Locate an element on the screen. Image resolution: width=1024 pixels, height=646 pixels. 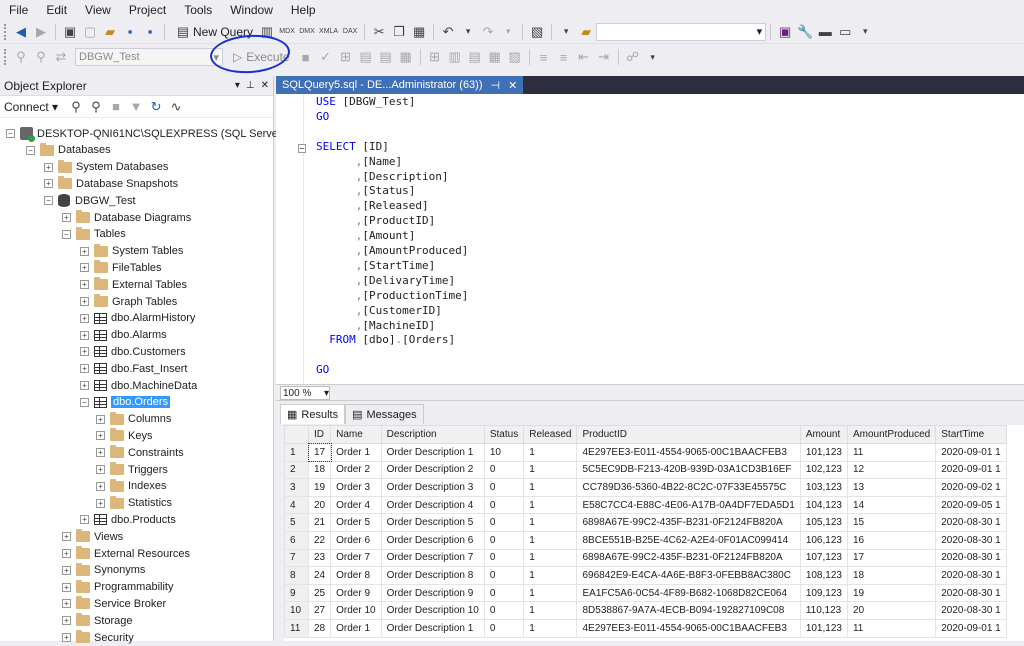
xmla-query-icon: XMLA is located at coordinates (328, 32).